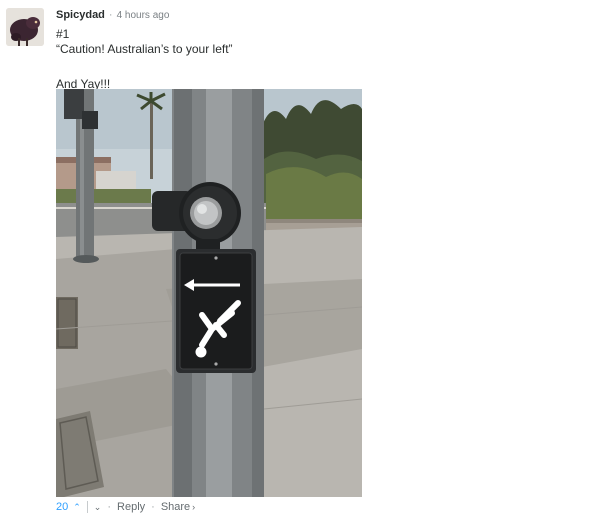 The height and width of the screenshot is (518, 600). I want to click on downvote-button: ⌄, so click(98, 507).